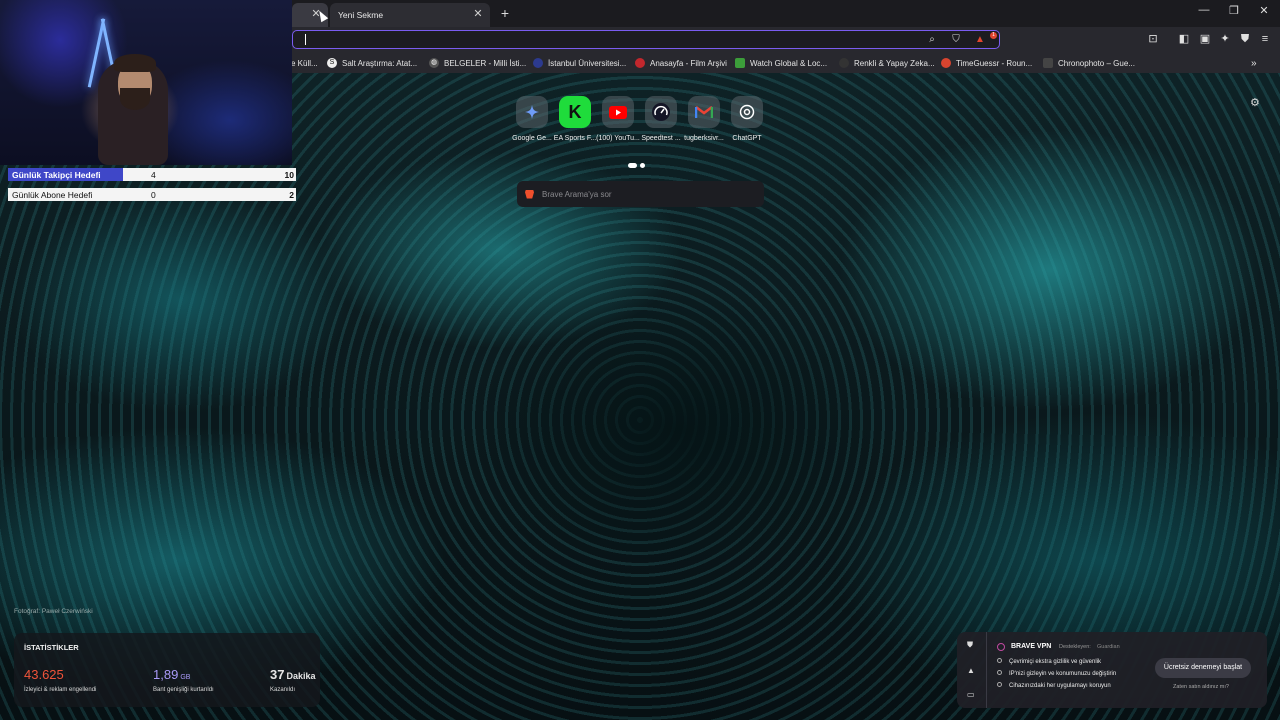  What do you see at coordinates (638, 164) in the screenshot?
I see `top-sites-pager` at bounding box center [638, 164].